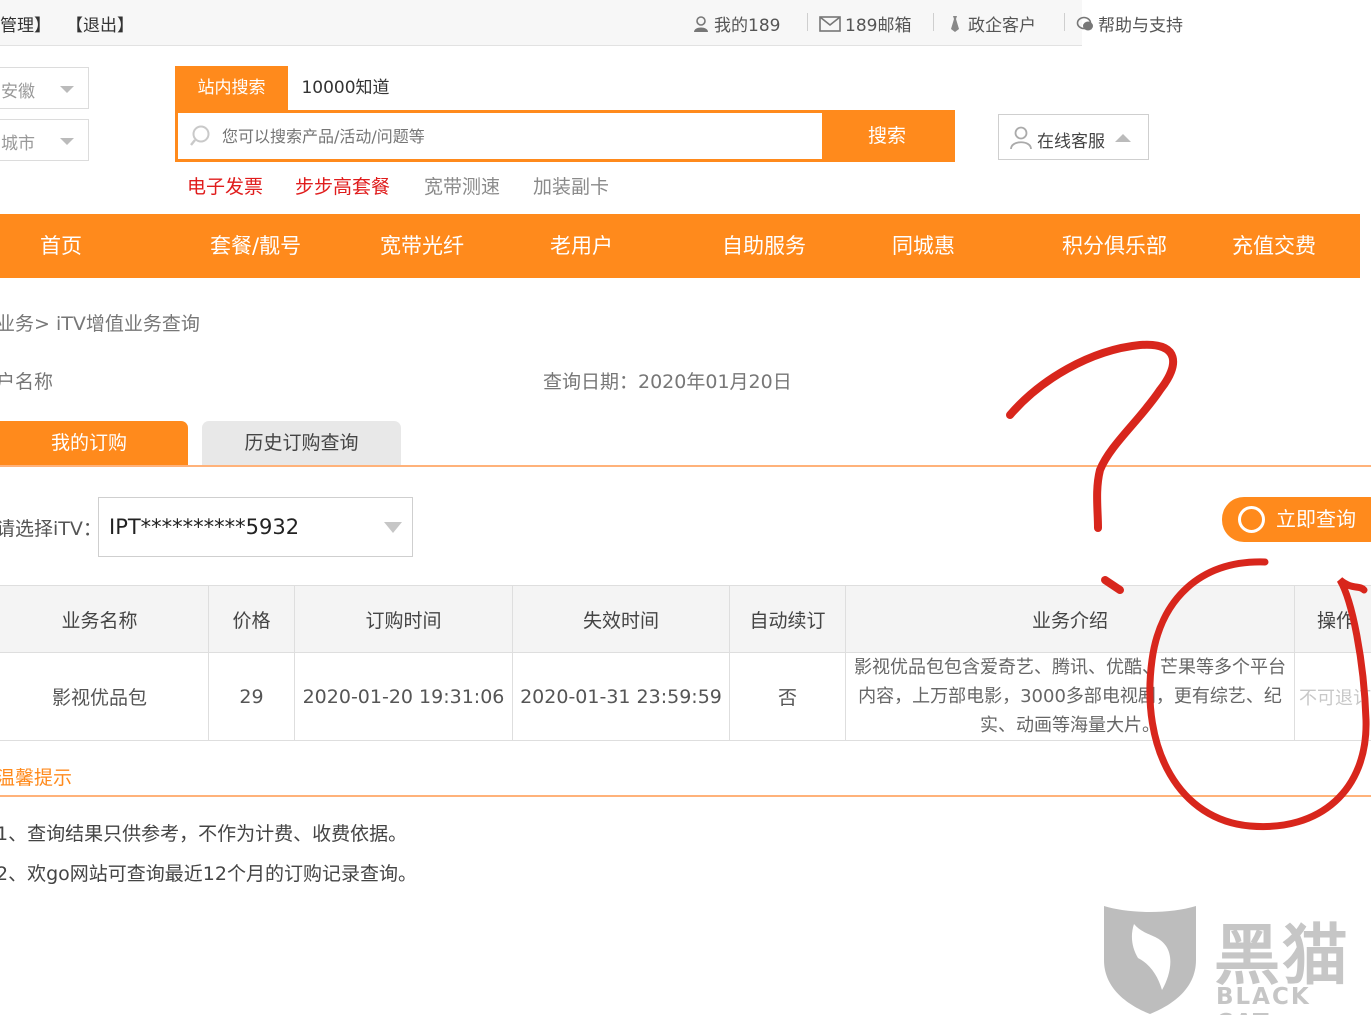 This screenshot has height=1015, width=1371. I want to click on search-bar: 搜索, so click(565, 136).